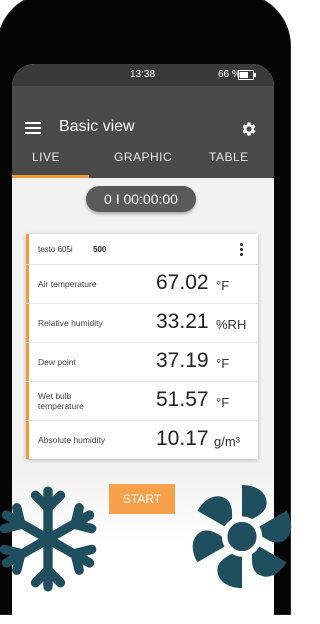 This screenshot has height=624, width=320. What do you see at coordinates (182, 438) in the screenshot?
I see `reading-value: 10.17` at bounding box center [182, 438].